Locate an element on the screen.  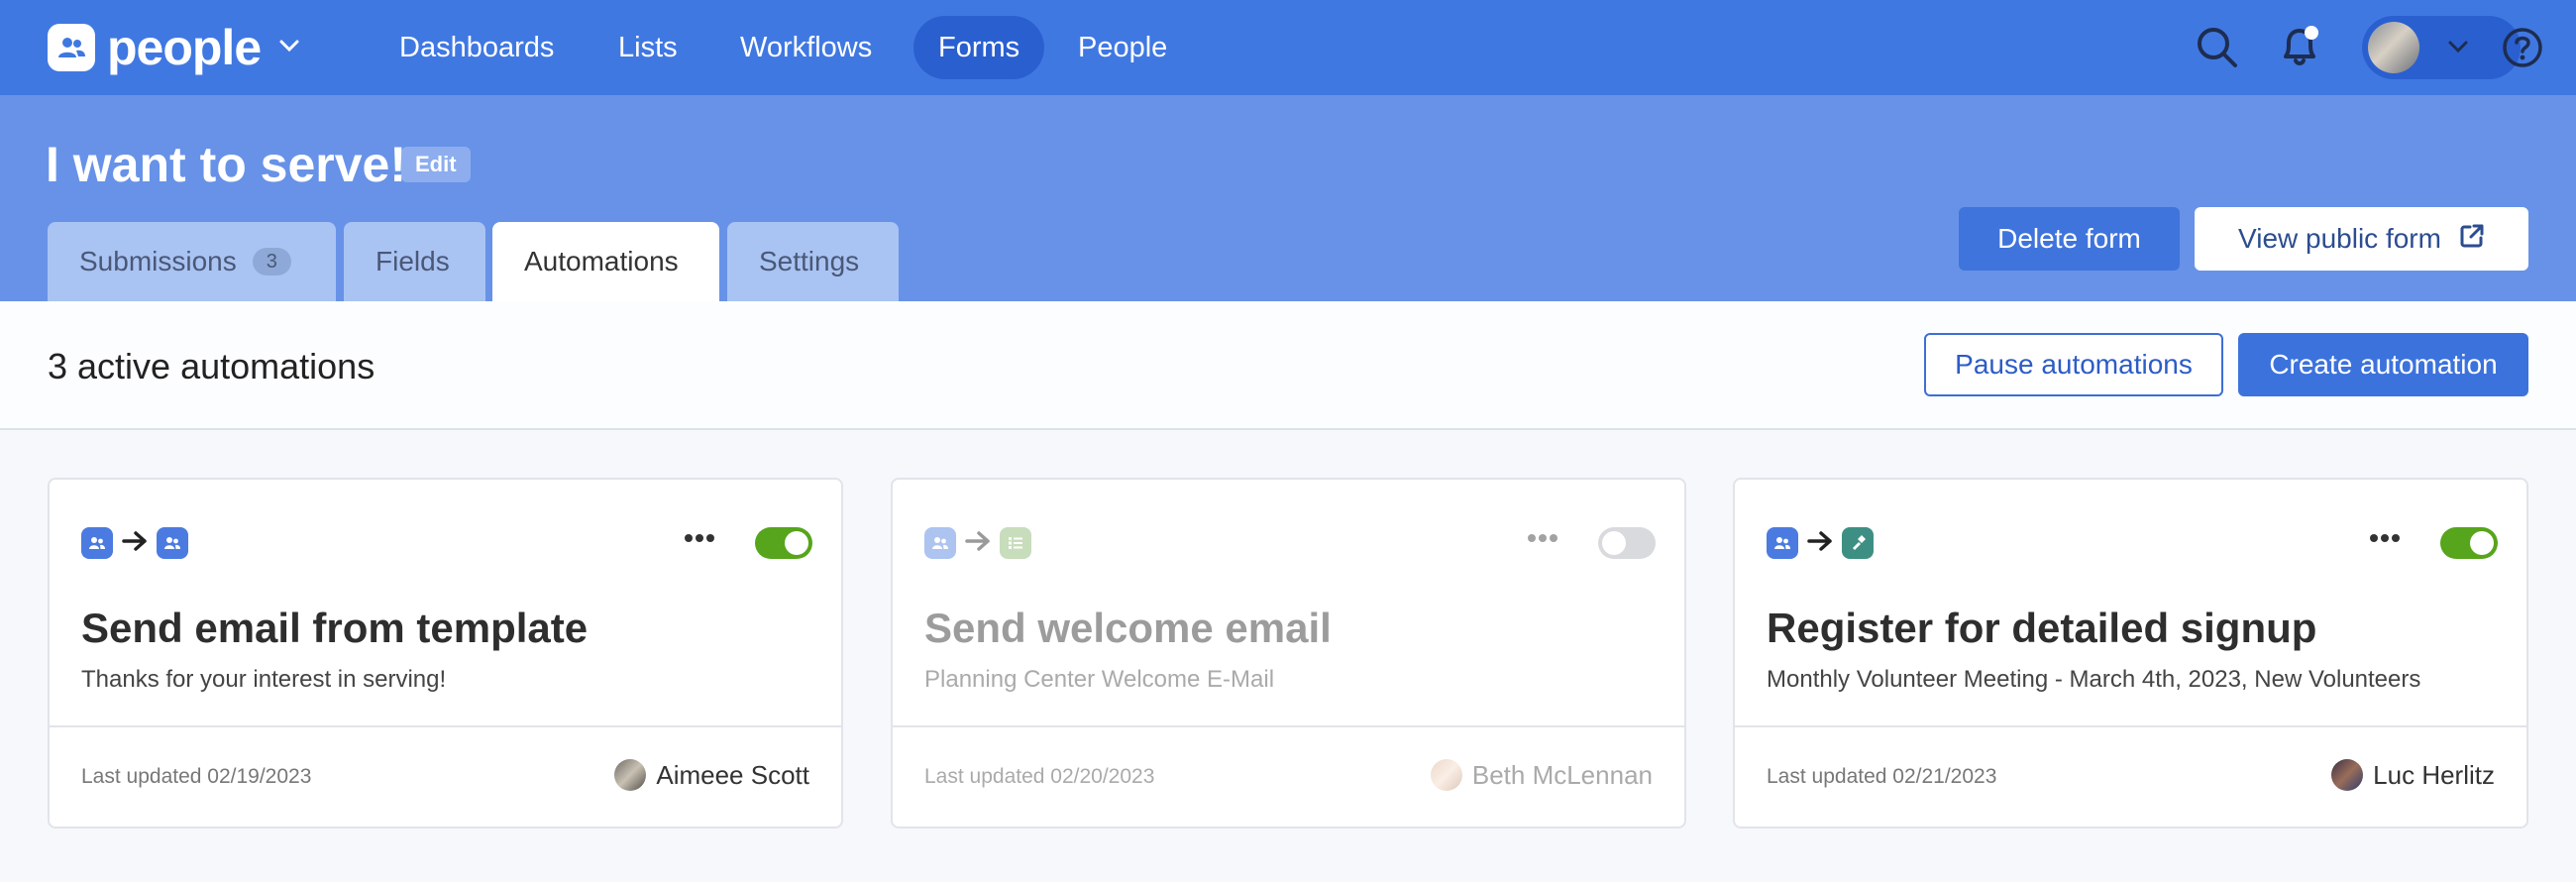
last-updated: Last updated 02/20/2023 is located at coordinates (1039, 776).